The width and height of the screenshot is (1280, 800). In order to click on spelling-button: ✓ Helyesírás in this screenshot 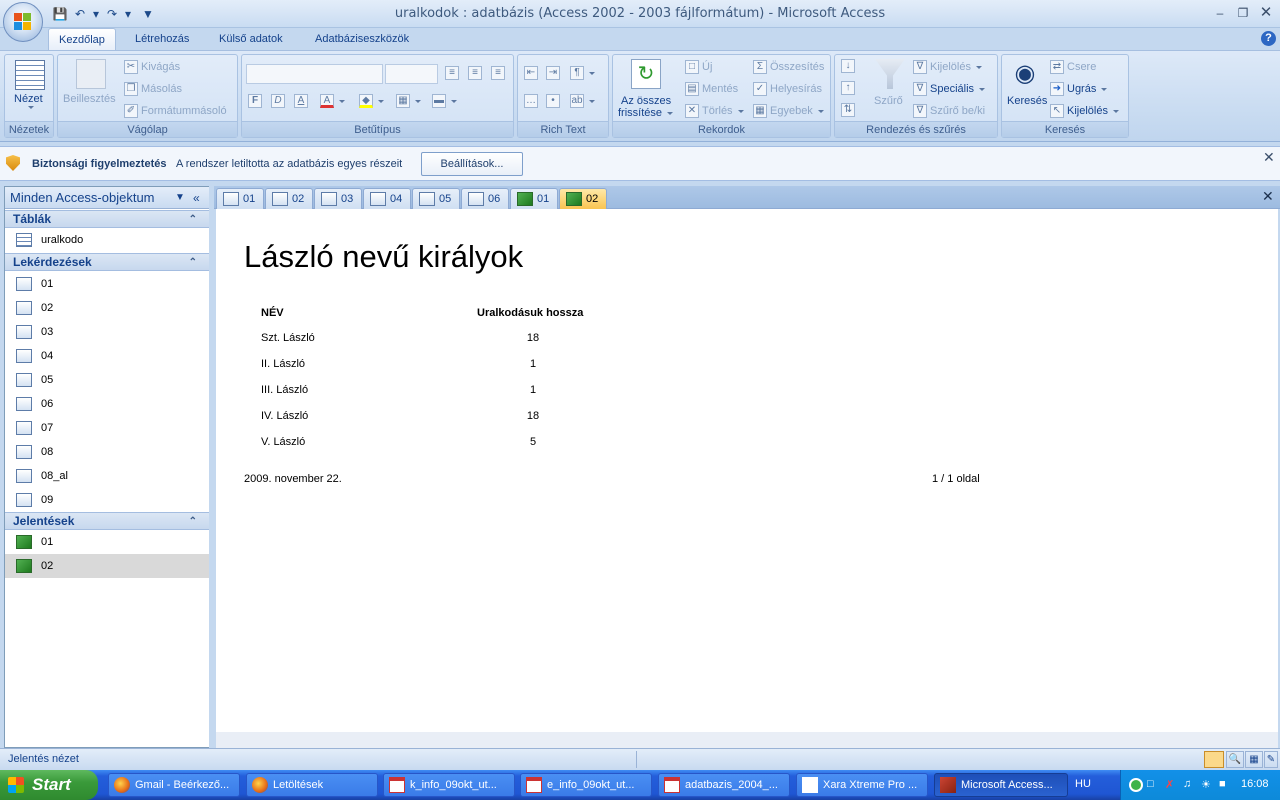, I will do `click(787, 89)`.